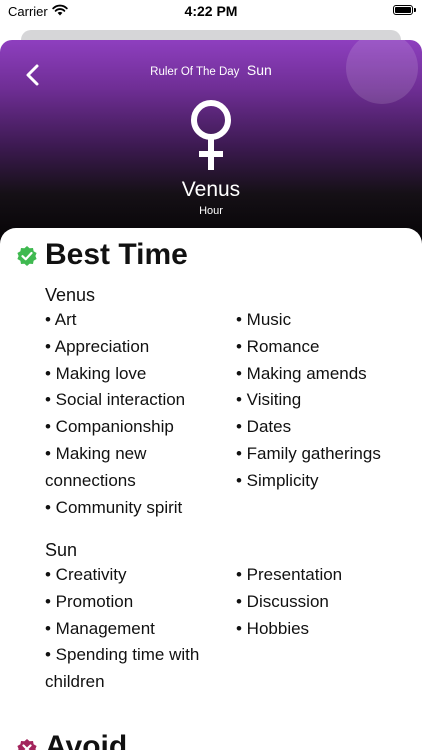 This screenshot has height=750, width=422. I want to click on ruler-label: Ruler Of The Day, so click(195, 72).